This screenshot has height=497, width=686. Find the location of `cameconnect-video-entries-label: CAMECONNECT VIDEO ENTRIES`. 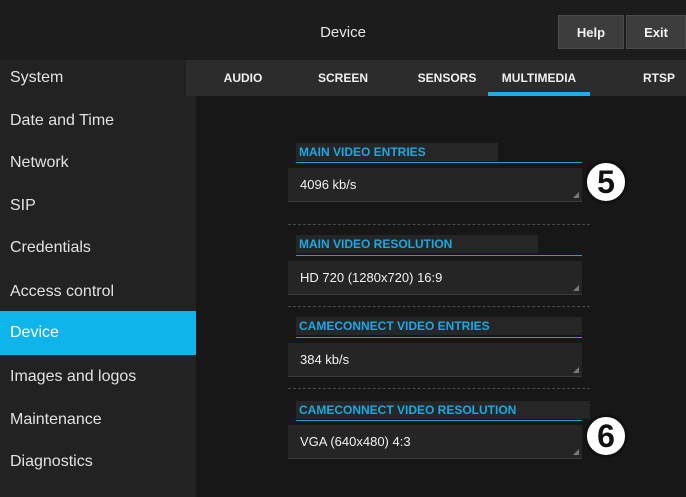

cameconnect-video-entries-label: CAMECONNECT VIDEO ENTRIES is located at coordinates (439, 326).